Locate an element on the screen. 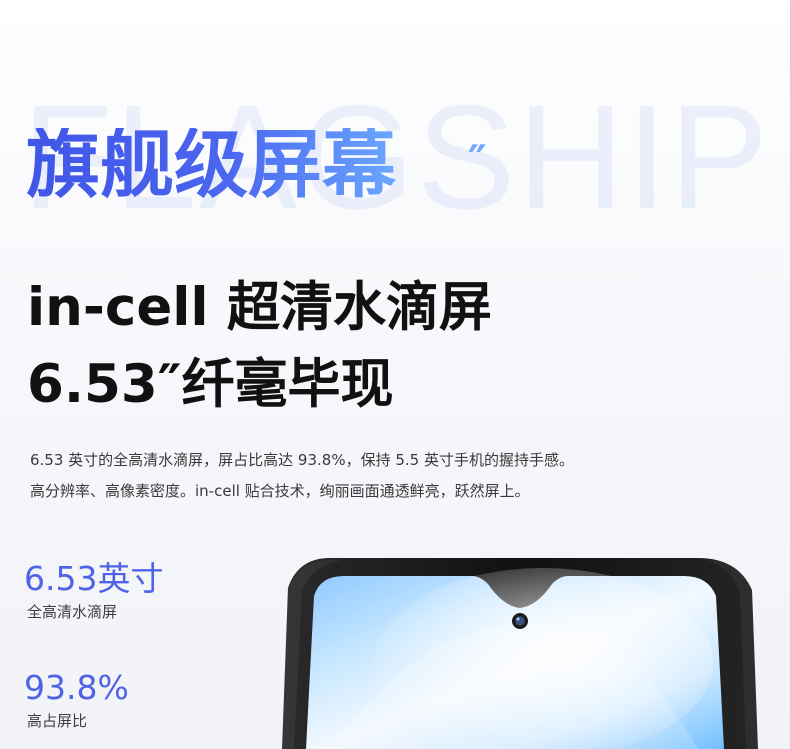 This screenshot has height=749, width=790. camera-lens-highlight-icon is located at coordinates (518, 619).